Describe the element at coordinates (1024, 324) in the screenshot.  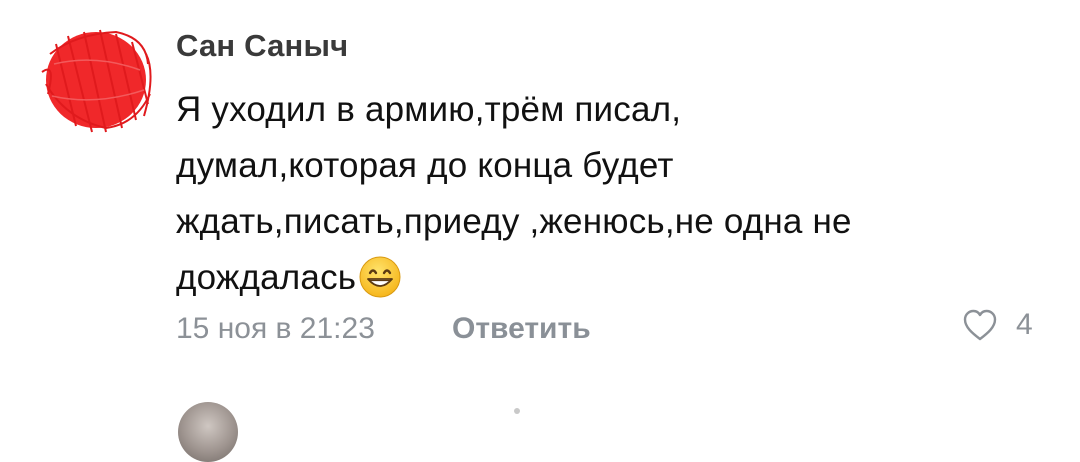
I see `like-count: 4` at that location.